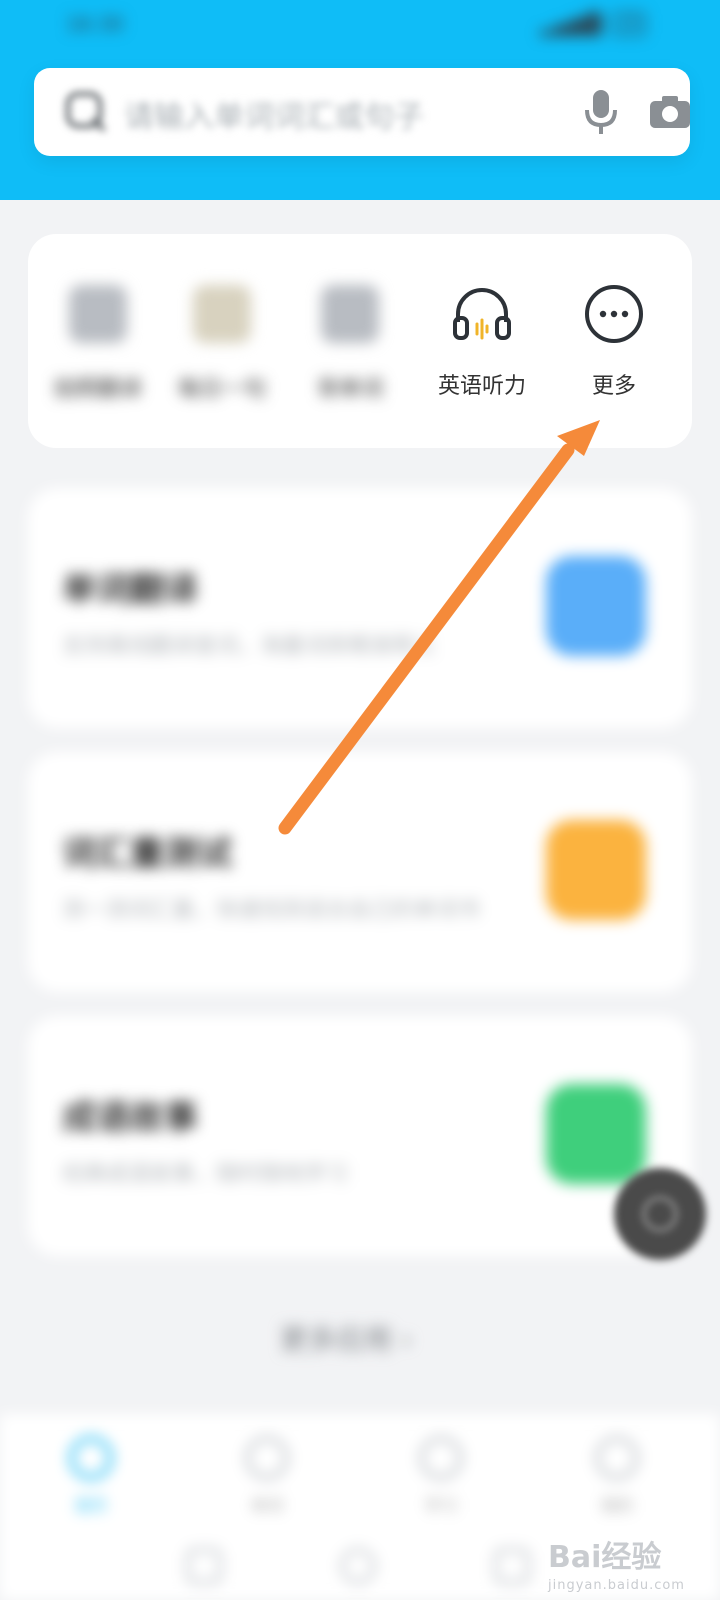 This screenshot has height=1600, width=720. What do you see at coordinates (91, 1458) in the screenshot?
I see `home-search-icon` at bounding box center [91, 1458].